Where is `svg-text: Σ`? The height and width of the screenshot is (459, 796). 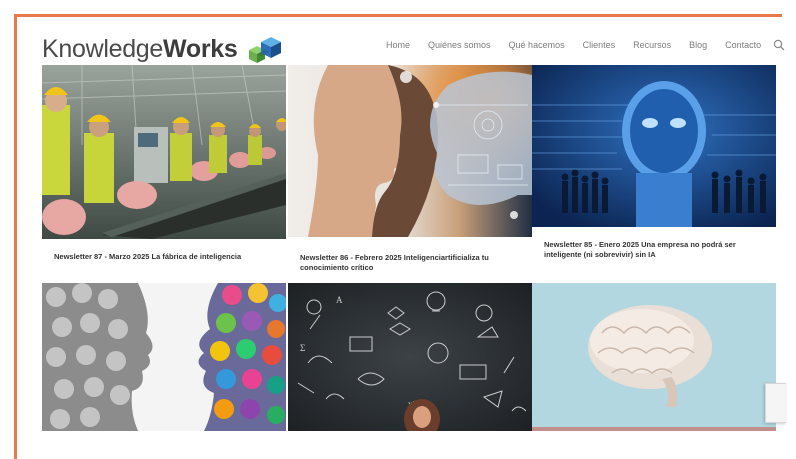
svg-text: Σ is located at coordinates (302, 348).